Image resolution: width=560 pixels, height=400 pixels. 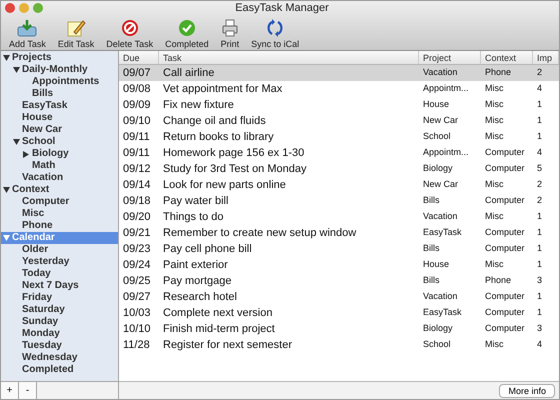 What do you see at coordinates (527, 391) in the screenshot?
I see `more-info-button: More info` at bounding box center [527, 391].